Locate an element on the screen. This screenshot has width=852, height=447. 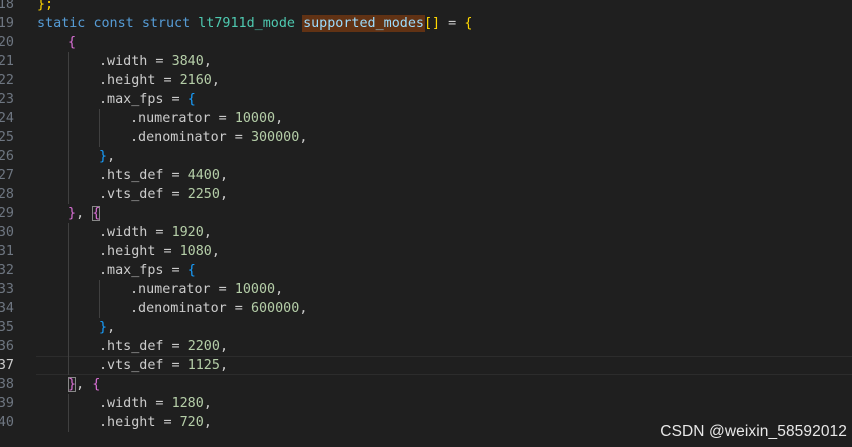
line-number: 32 is located at coordinates (7, 270).